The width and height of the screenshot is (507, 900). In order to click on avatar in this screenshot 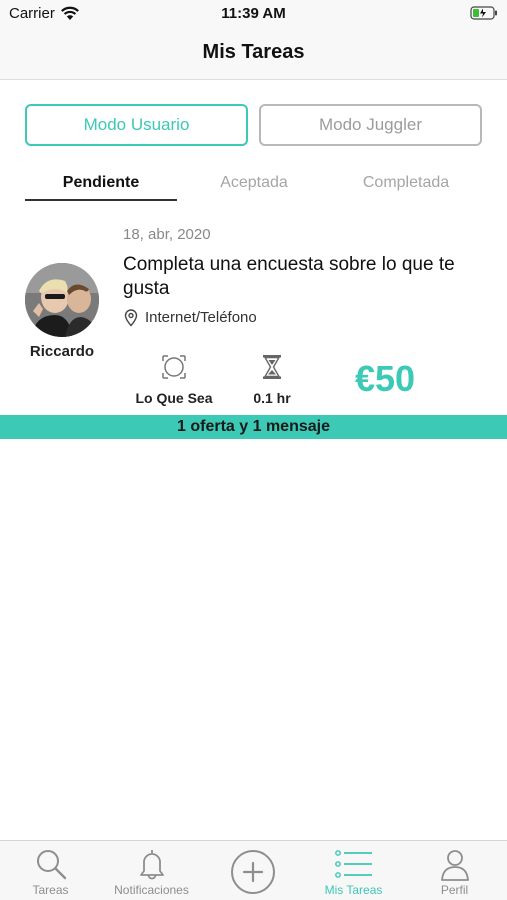, I will do `click(62, 300)`.